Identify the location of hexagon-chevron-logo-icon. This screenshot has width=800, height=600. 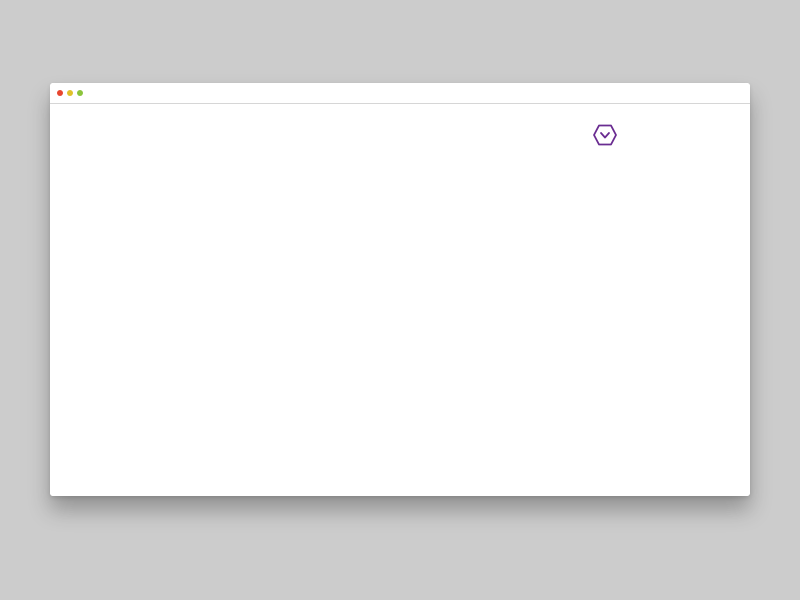
(605, 135).